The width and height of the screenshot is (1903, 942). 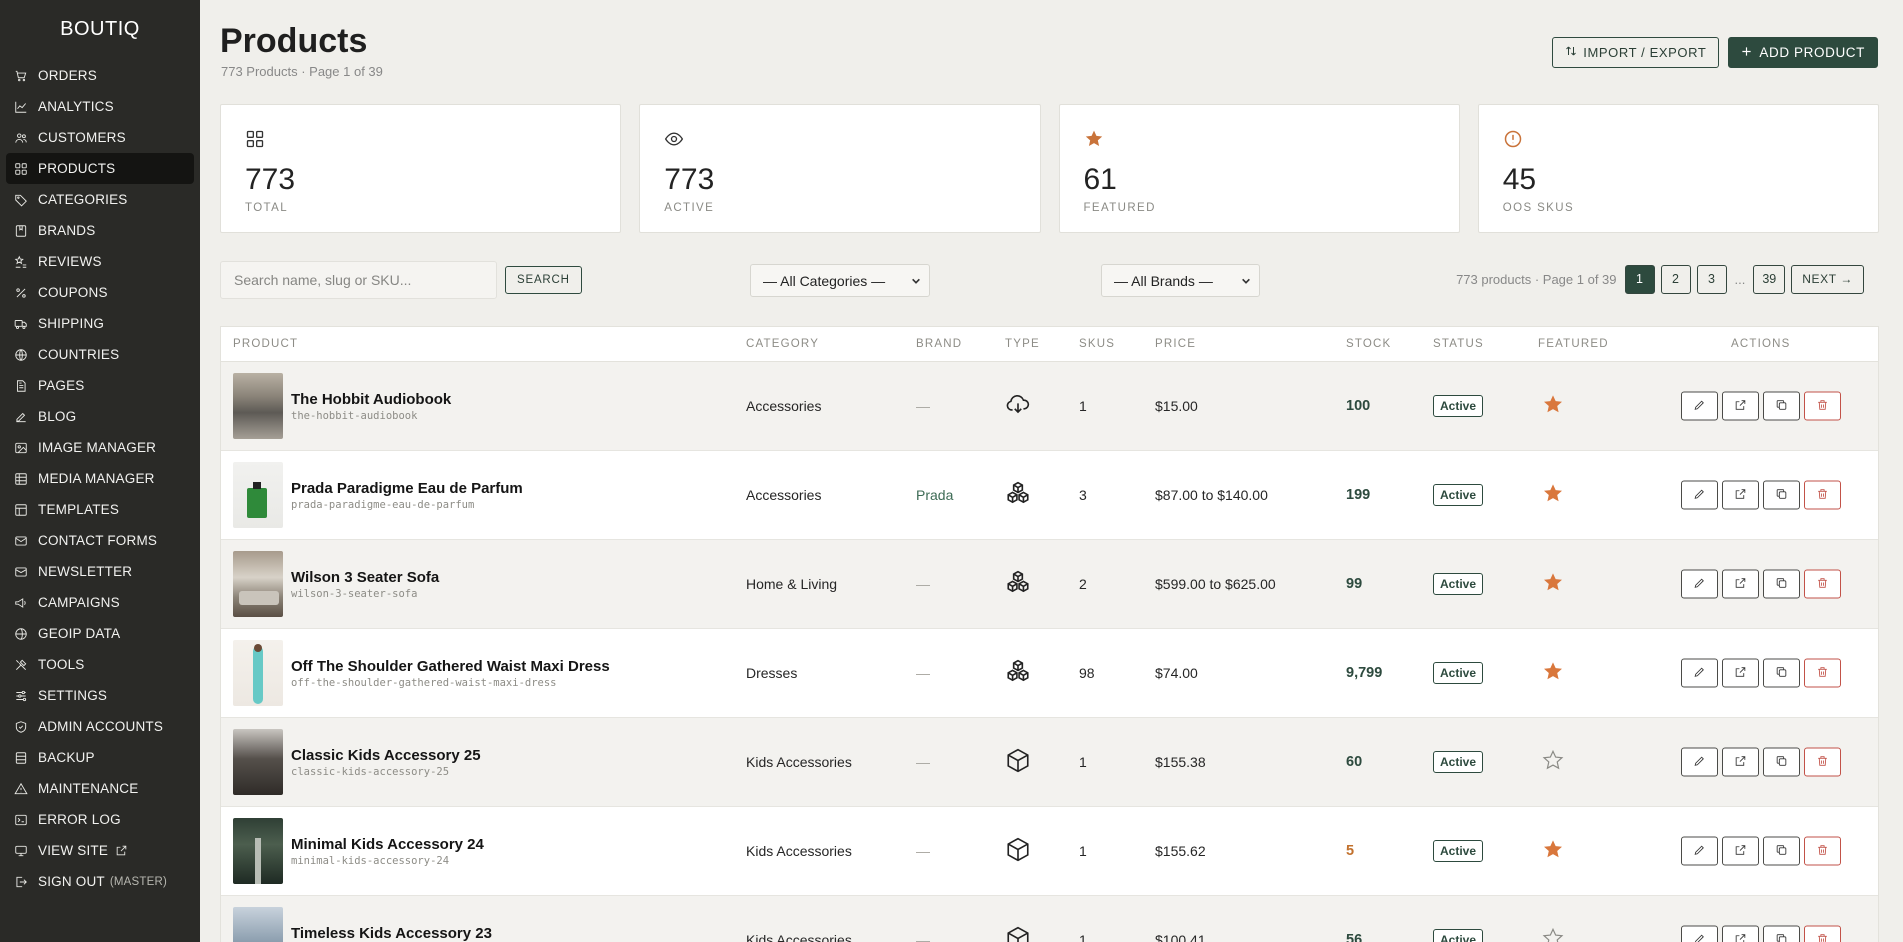 I want to click on column-header-product: PRODUCT, so click(x=265, y=344).